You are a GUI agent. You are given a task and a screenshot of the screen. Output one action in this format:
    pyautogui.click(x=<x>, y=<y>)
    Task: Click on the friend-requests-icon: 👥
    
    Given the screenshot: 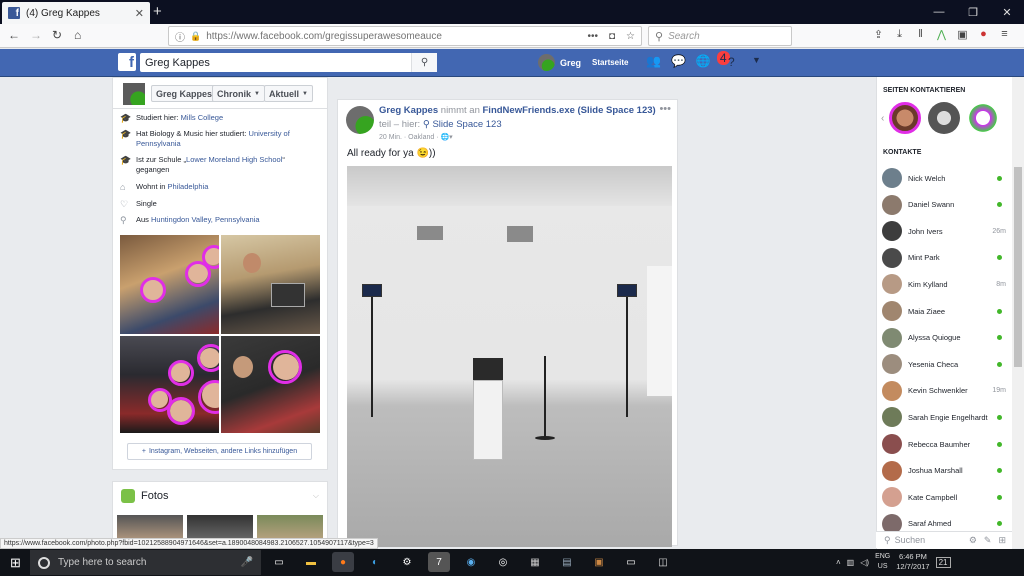 What is the action you would take?
    pyautogui.click(x=653, y=61)
    